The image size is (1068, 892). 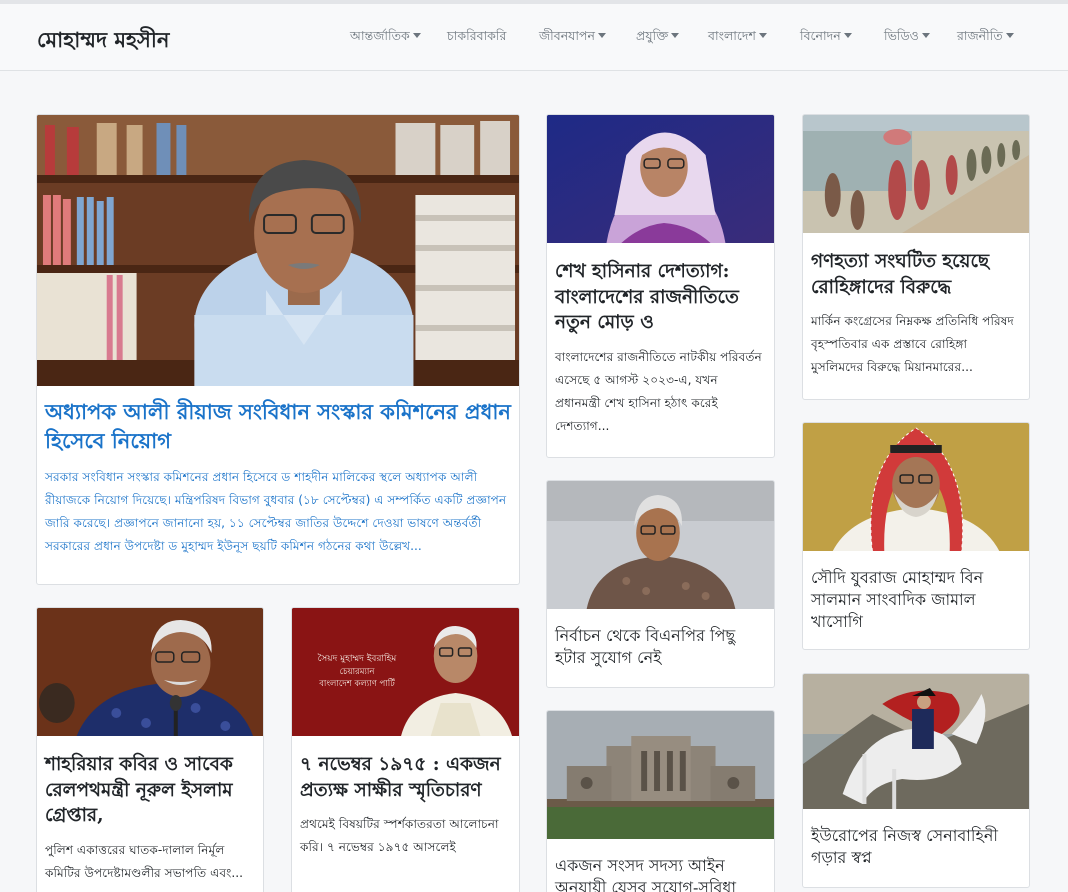 What do you see at coordinates (980, 35) in the screenshot?
I see `nav-label: রাজনীতি` at bounding box center [980, 35].